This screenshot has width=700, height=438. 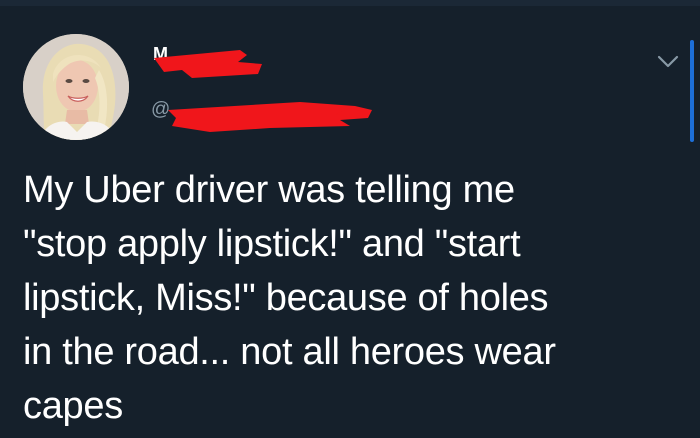 I want to click on avatar, so click(x=76, y=87).